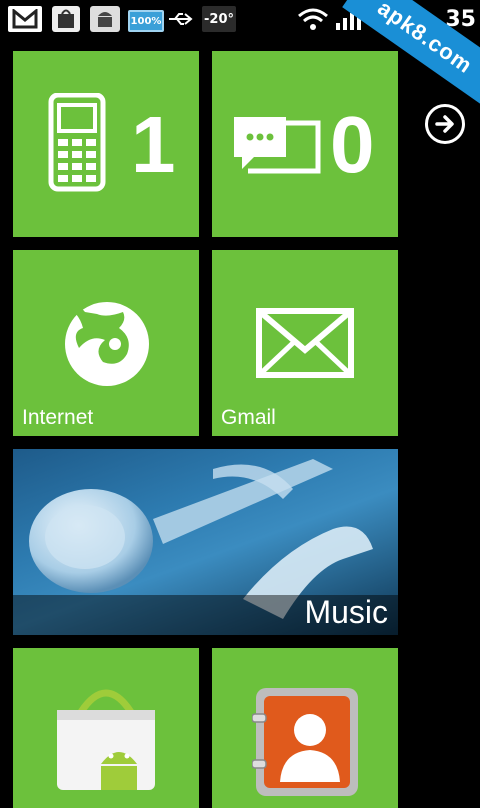  Describe the element at coordinates (276, 147) in the screenshot. I see `messages-icon` at that location.